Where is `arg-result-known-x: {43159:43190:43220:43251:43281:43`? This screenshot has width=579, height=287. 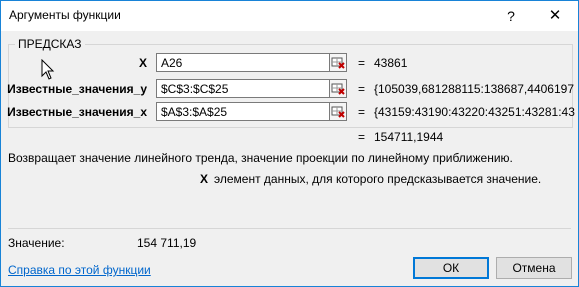 arg-result-known-x: {43159:43190:43220:43251:43281:43 is located at coordinates (474, 112).